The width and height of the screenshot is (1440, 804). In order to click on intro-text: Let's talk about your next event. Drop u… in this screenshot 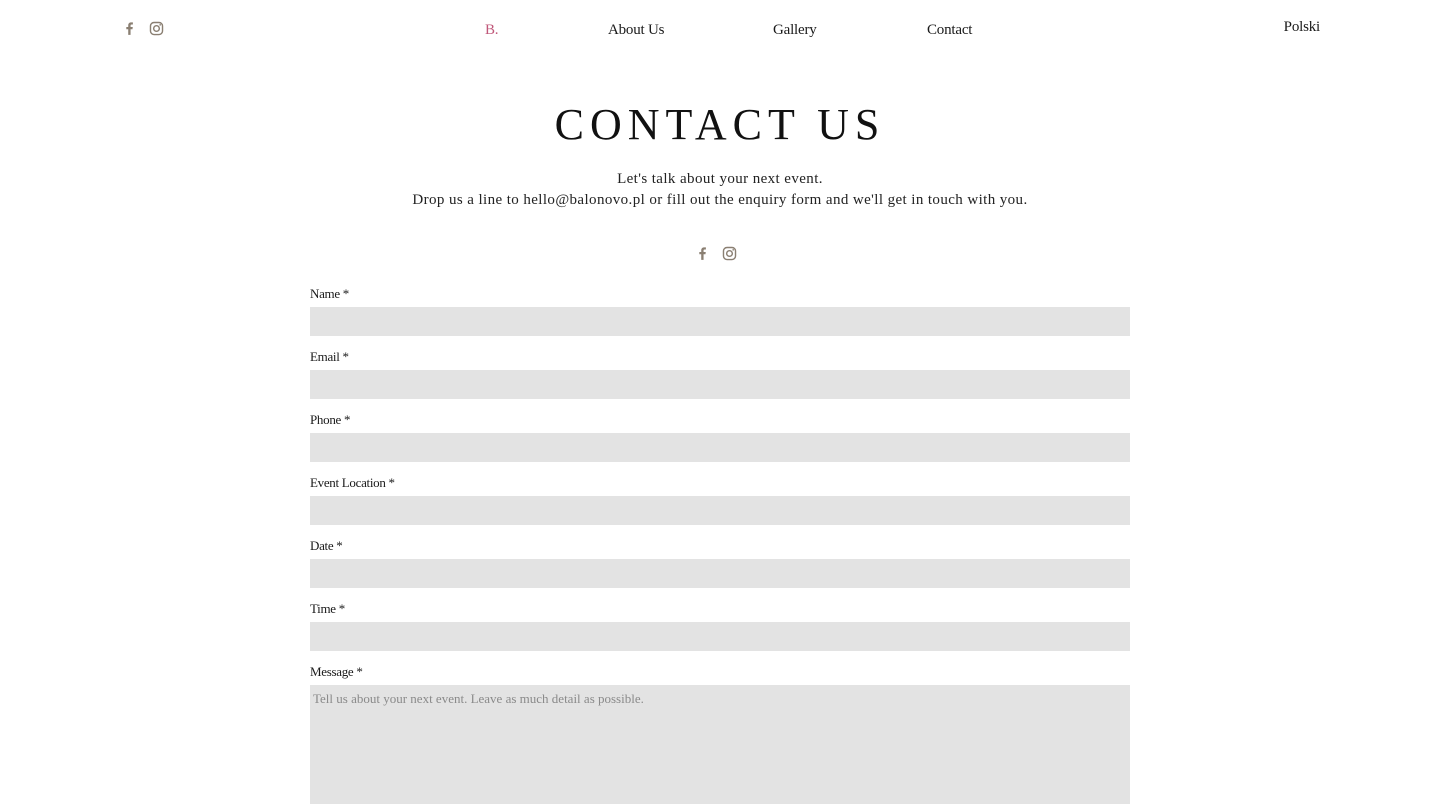, I will do `click(720, 190)`.